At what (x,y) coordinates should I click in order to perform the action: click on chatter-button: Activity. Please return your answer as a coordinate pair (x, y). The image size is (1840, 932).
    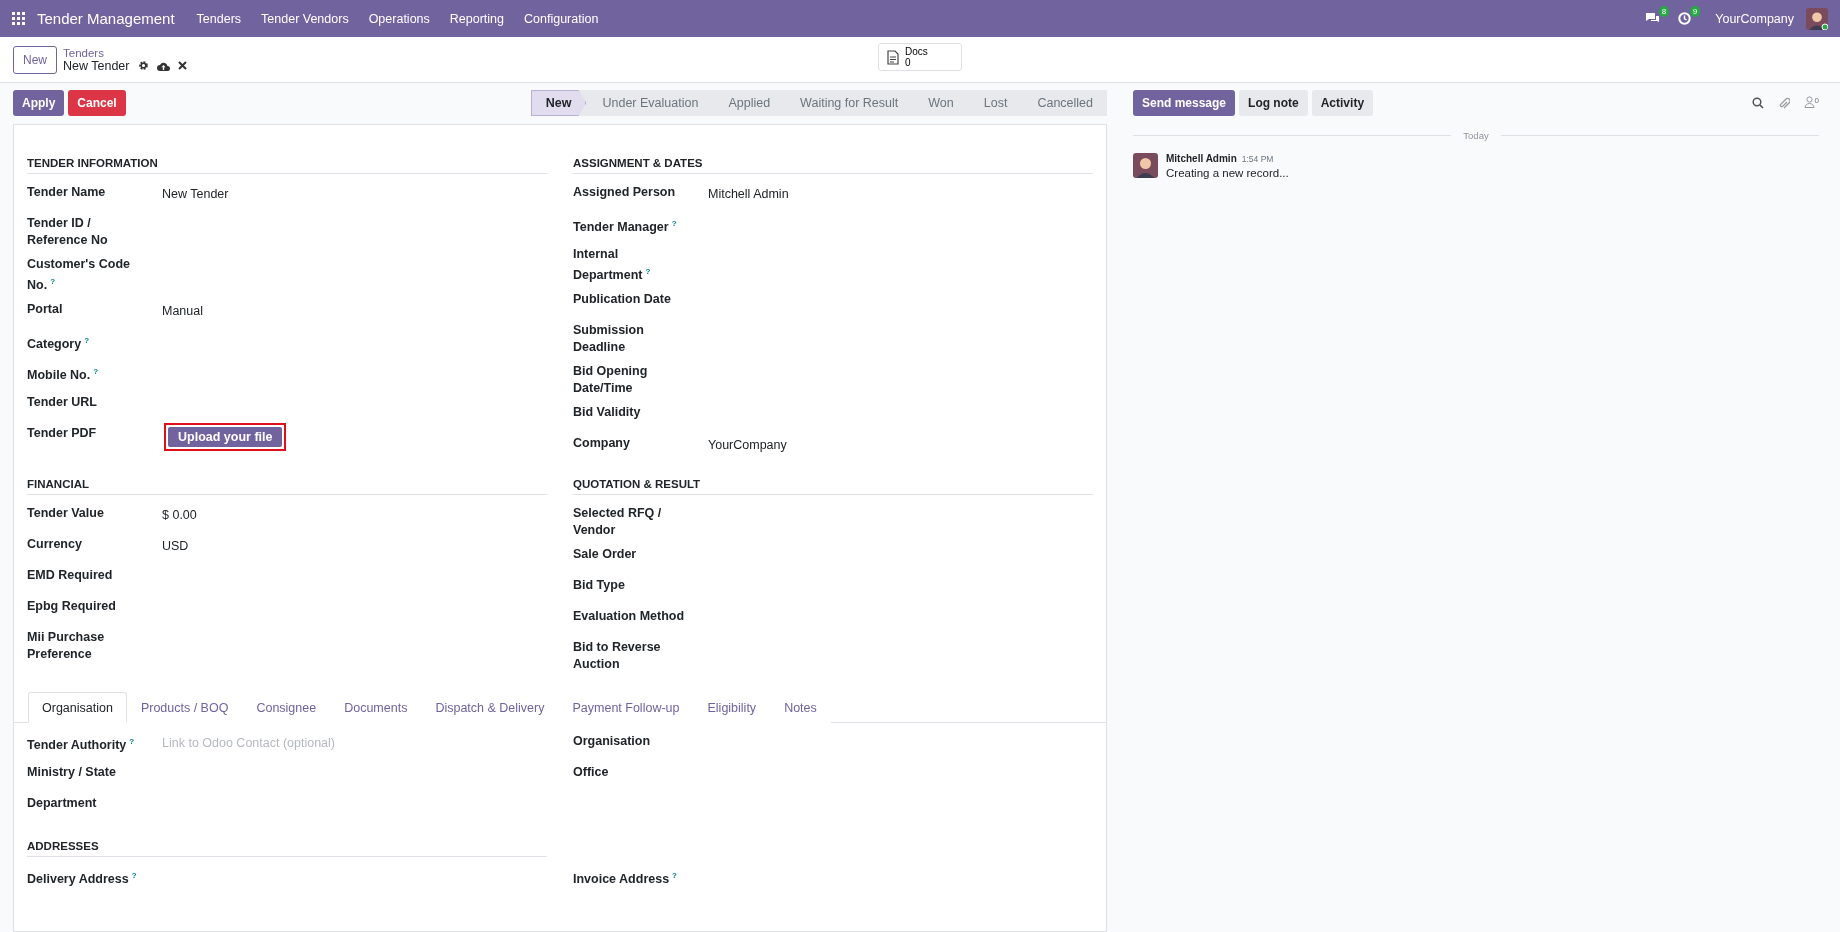
    Looking at the image, I should click on (1342, 103).